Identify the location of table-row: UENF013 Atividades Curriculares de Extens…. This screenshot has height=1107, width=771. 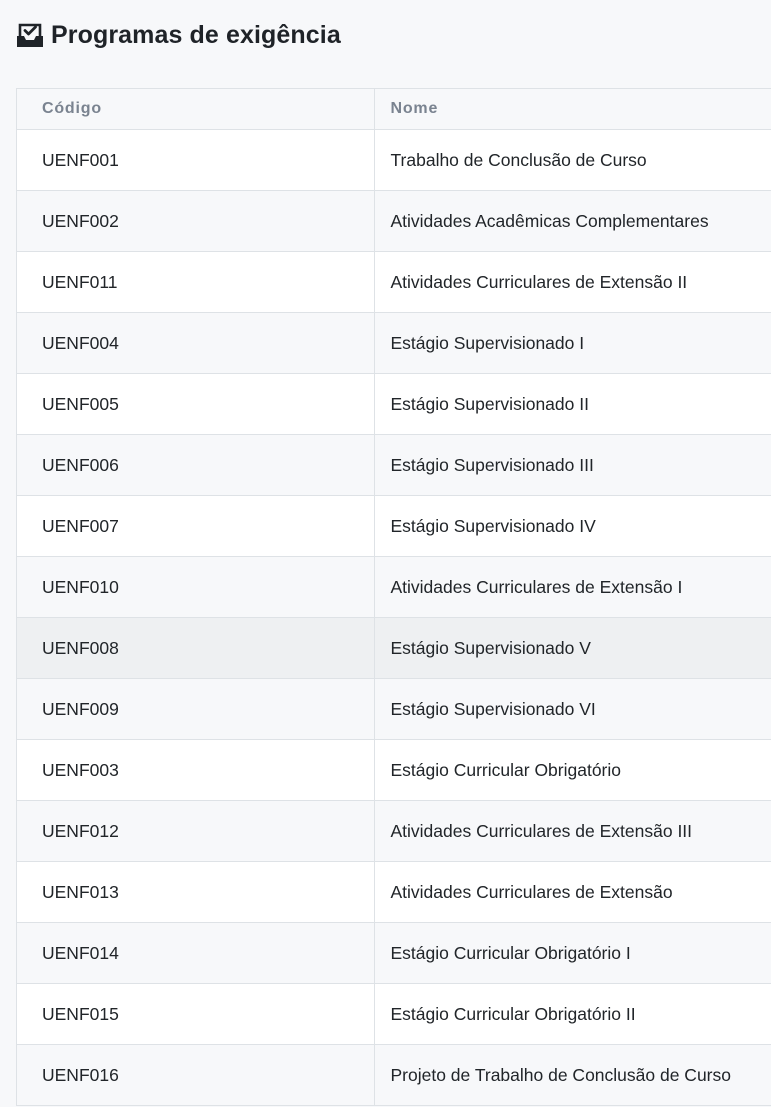
(394, 892).